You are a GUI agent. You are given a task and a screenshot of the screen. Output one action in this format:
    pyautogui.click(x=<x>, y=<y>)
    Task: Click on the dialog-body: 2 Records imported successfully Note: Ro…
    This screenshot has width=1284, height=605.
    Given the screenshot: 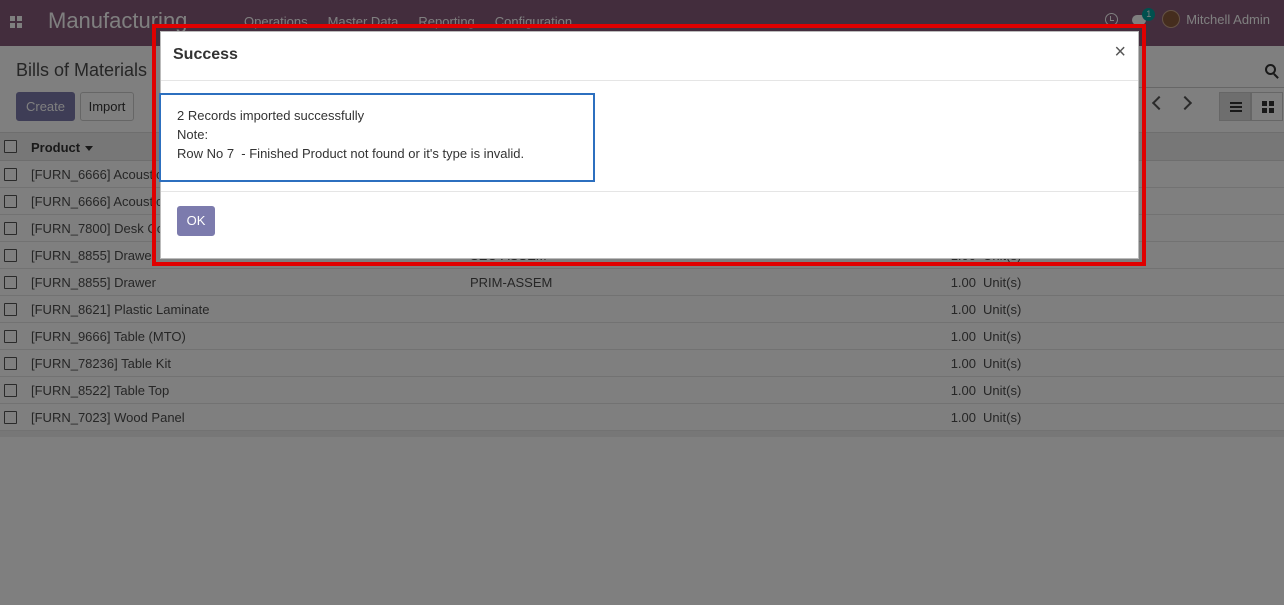 What is the action you would take?
    pyautogui.click(x=648, y=136)
    